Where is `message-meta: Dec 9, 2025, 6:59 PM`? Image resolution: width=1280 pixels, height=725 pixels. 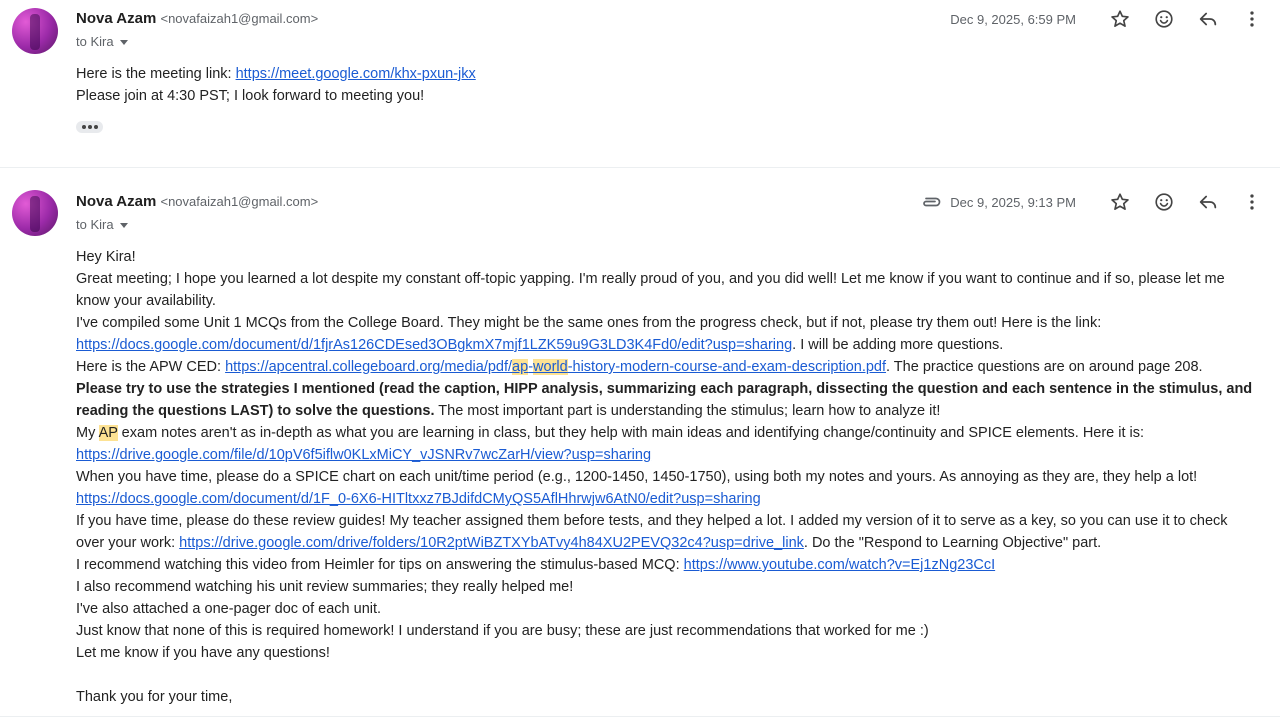
message-meta: Dec 9, 2025, 6:59 PM is located at coordinates (1112, 19).